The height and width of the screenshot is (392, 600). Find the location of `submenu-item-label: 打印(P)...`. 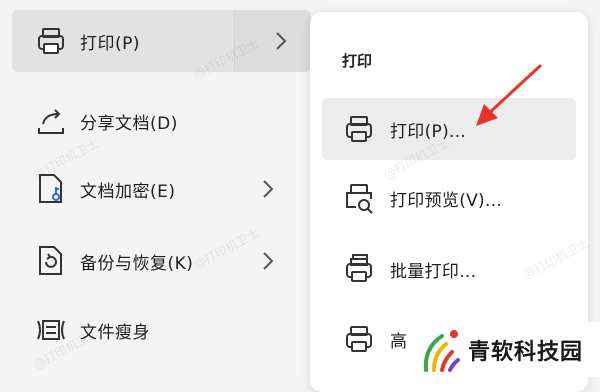

submenu-item-label: 打印(P)... is located at coordinates (428, 132).